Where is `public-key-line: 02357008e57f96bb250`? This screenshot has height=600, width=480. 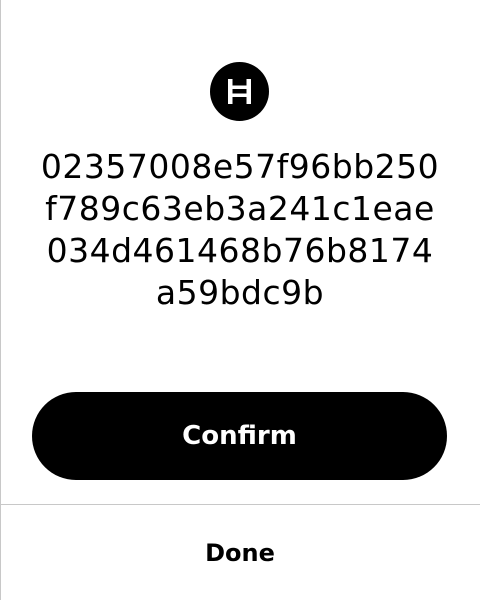 public-key-line: 02357008e57f96bb250 is located at coordinates (240, 166).